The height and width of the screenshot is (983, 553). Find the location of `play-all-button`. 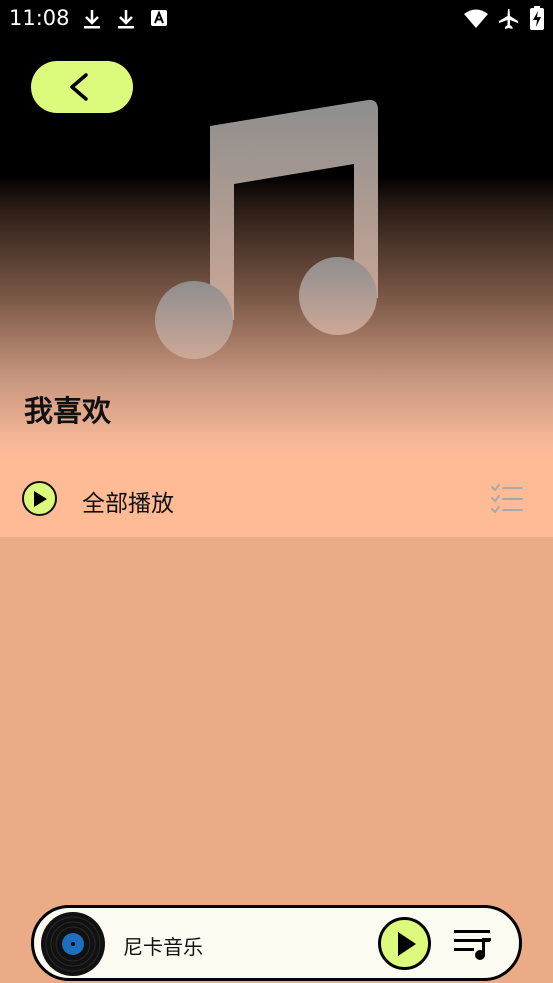

play-all-button is located at coordinates (39, 498).